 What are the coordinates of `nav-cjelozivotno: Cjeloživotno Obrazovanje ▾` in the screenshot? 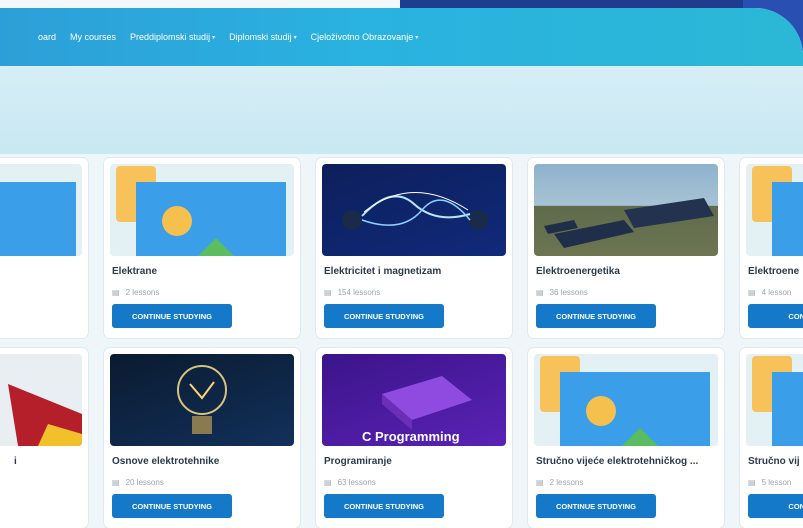 It's located at (365, 37).